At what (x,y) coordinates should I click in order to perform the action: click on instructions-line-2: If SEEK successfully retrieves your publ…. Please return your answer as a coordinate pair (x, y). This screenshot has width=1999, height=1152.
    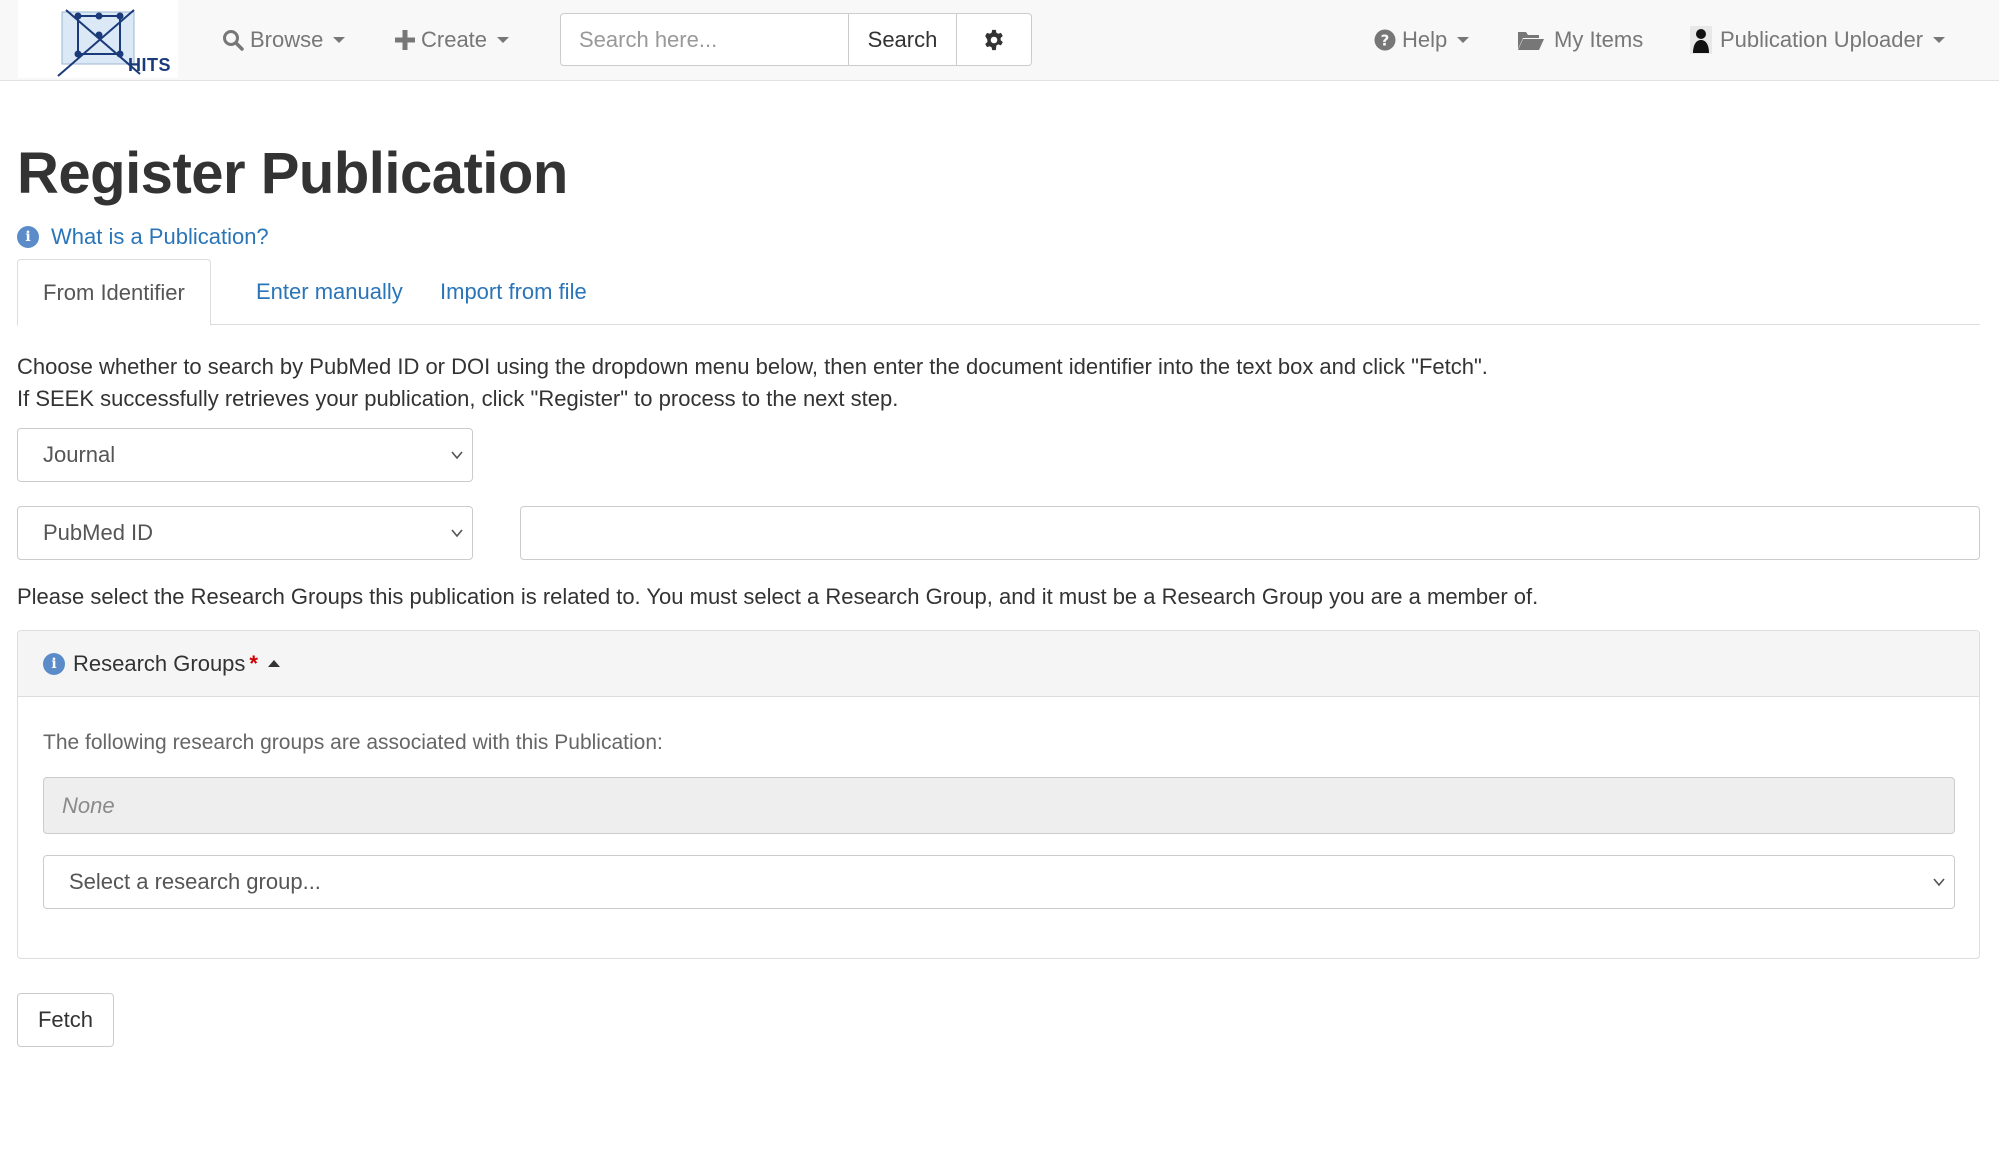
    Looking at the image, I should click on (458, 398).